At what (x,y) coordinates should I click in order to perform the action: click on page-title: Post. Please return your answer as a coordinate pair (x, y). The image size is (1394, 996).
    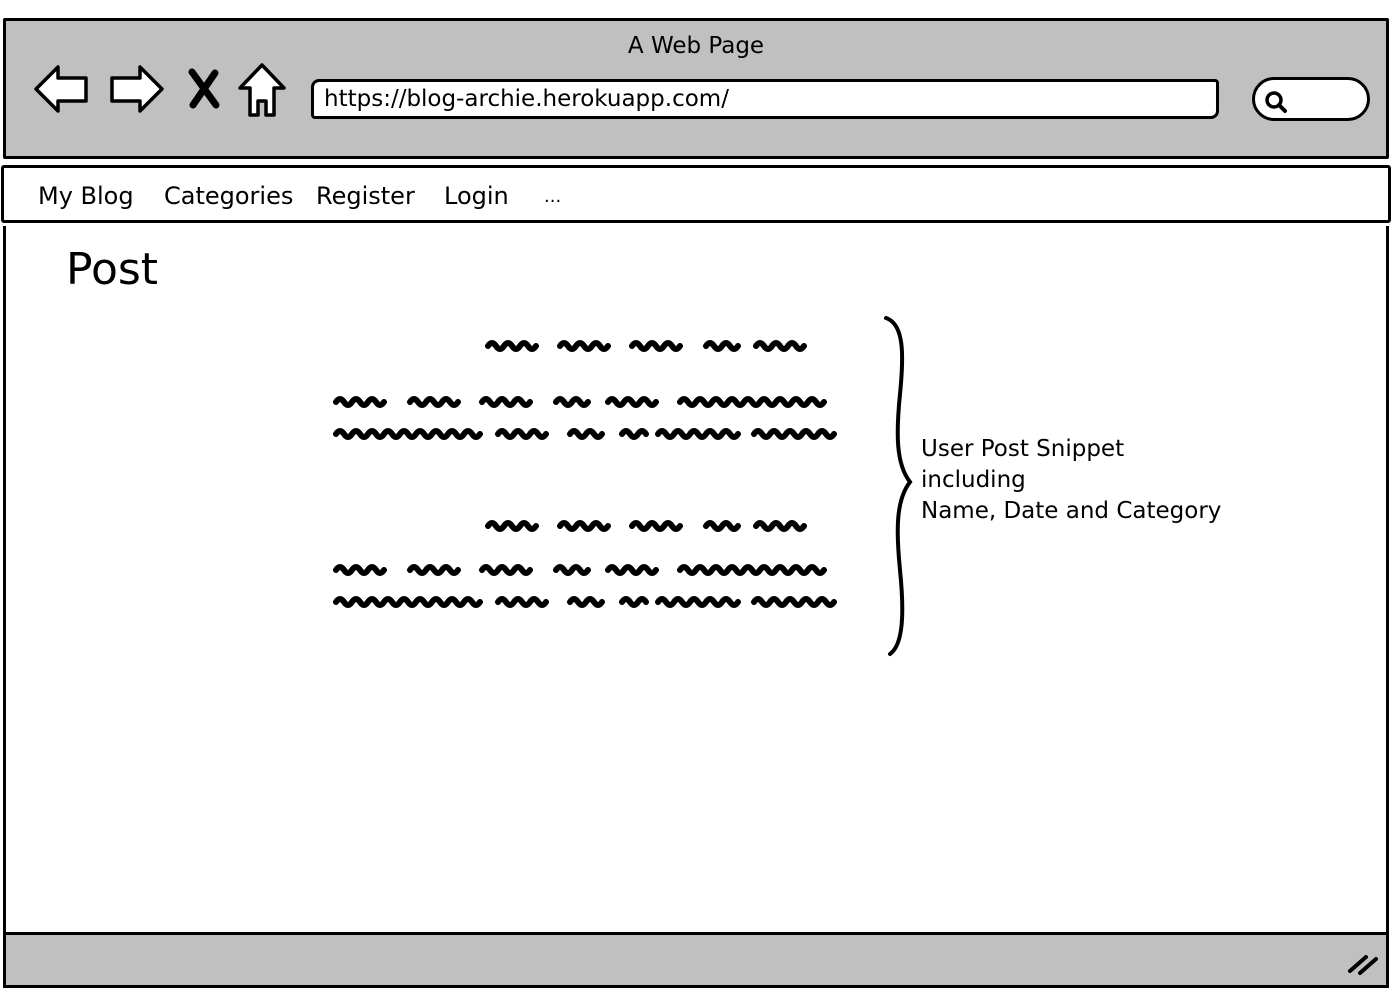
    Looking at the image, I should click on (112, 269).